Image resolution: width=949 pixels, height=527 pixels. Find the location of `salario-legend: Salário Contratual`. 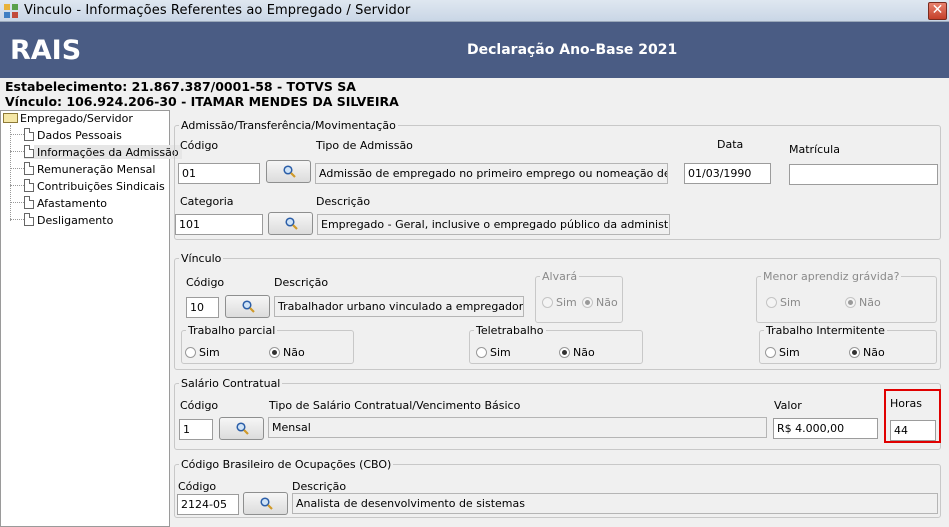

salario-legend: Salário Contratual is located at coordinates (231, 383).